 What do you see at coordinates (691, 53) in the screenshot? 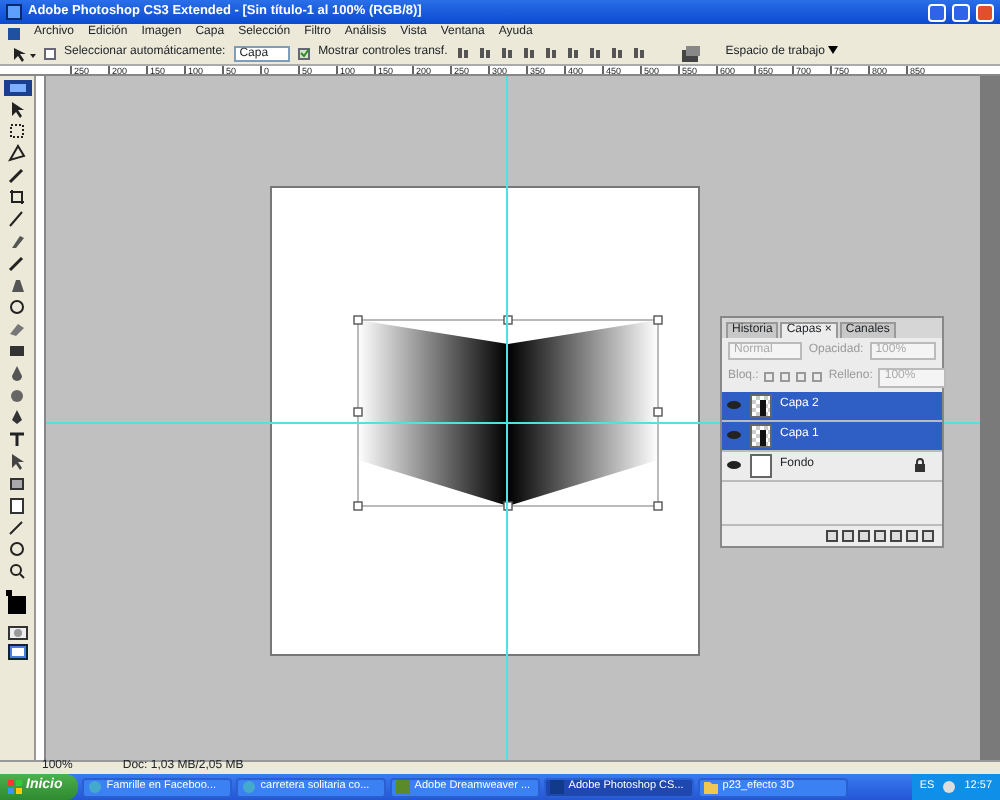
I see `workspace-icon` at bounding box center [691, 53].